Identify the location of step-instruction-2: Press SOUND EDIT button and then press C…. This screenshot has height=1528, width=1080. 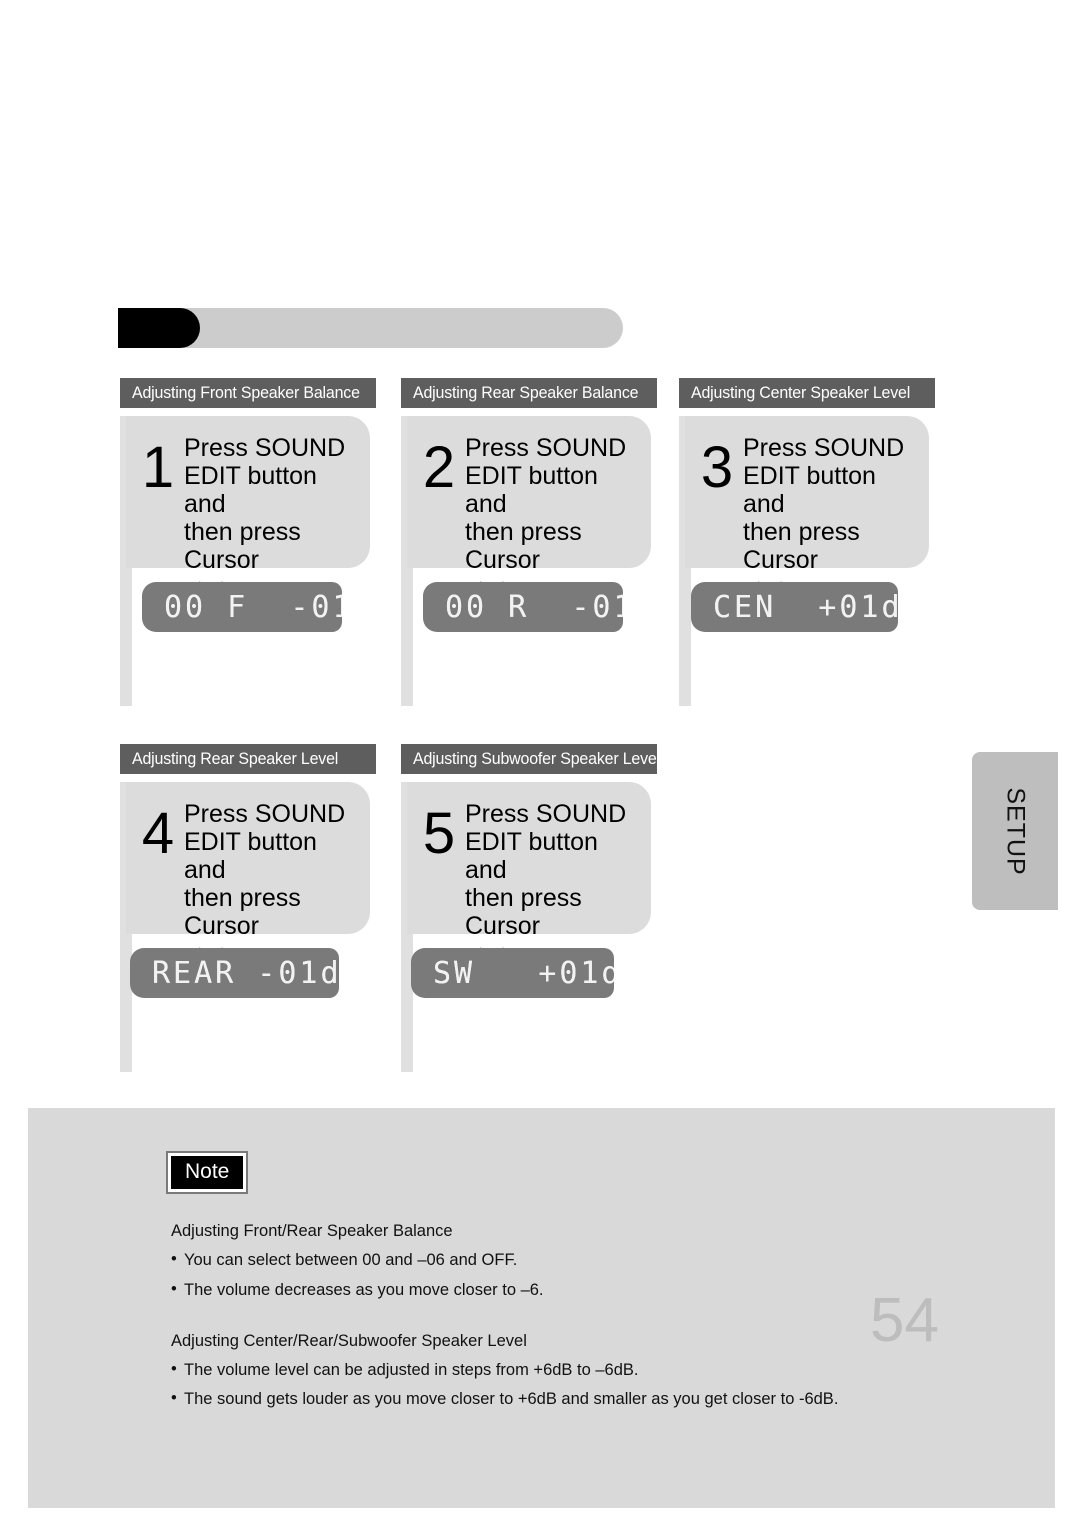
(546, 504).